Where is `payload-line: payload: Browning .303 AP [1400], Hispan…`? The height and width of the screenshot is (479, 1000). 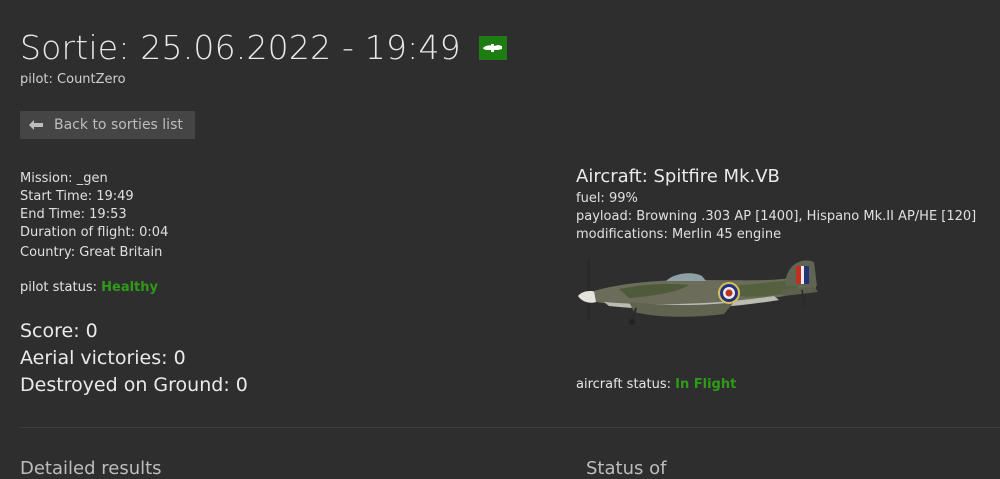 payload-line: payload: Browning .303 AP [1400], Hispan… is located at coordinates (776, 216).